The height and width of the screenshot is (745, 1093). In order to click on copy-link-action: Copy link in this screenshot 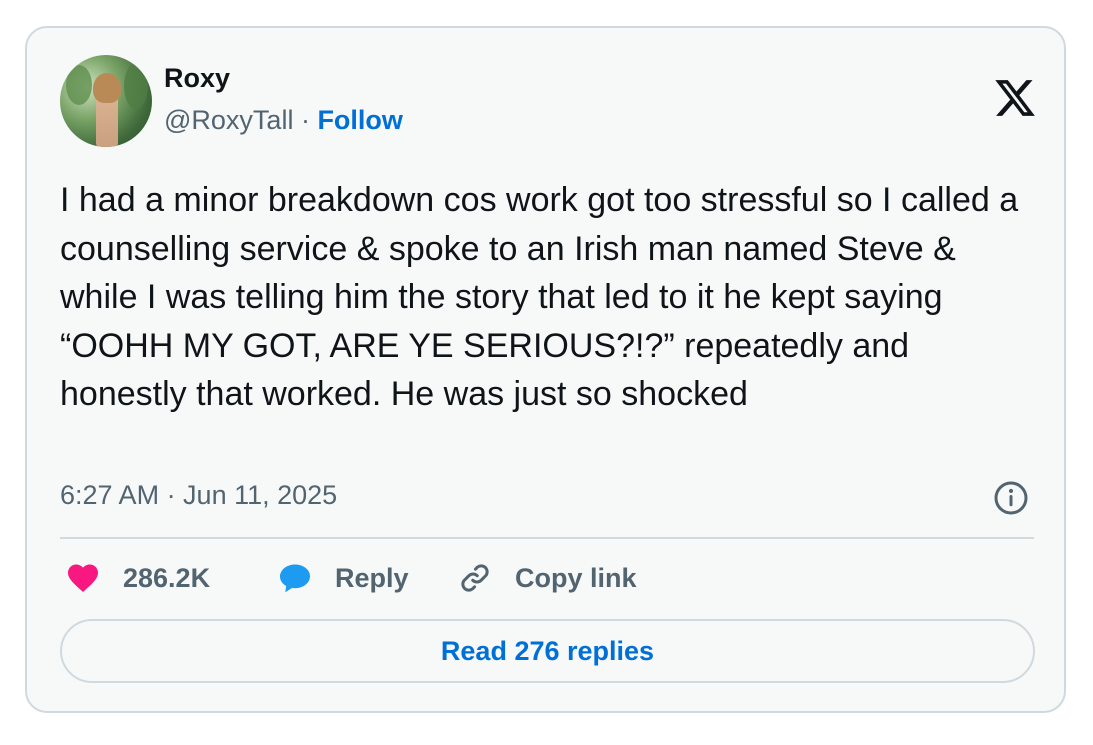, I will do `click(547, 578)`.